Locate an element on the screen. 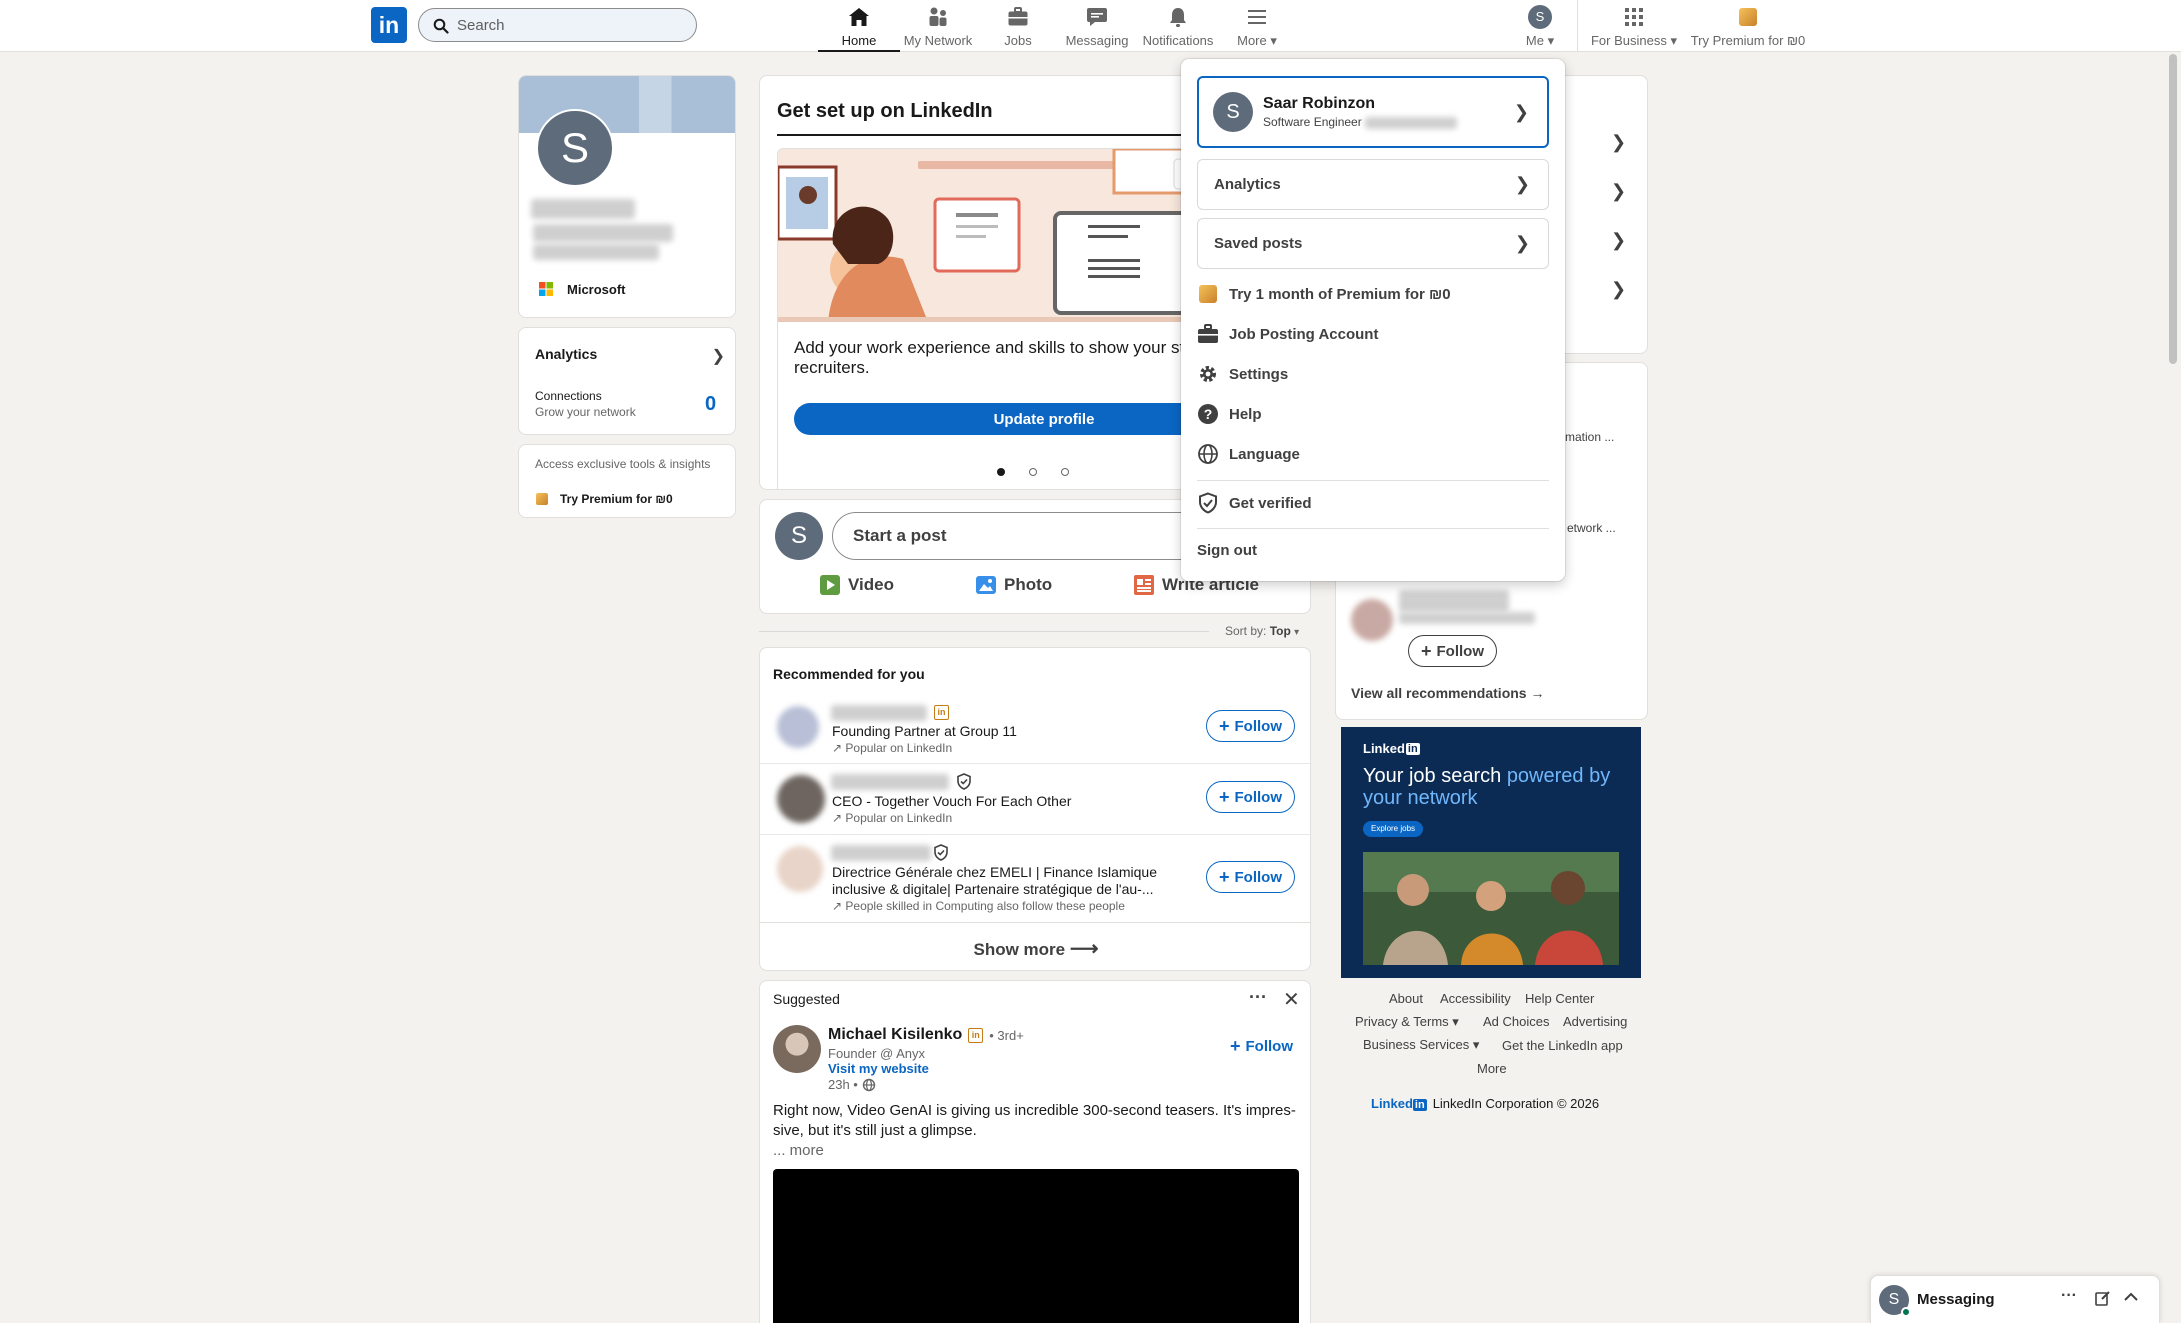 The height and width of the screenshot is (1323, 2181). footer-advertising-link: Advertising is located at coordinates (1595, 1021).